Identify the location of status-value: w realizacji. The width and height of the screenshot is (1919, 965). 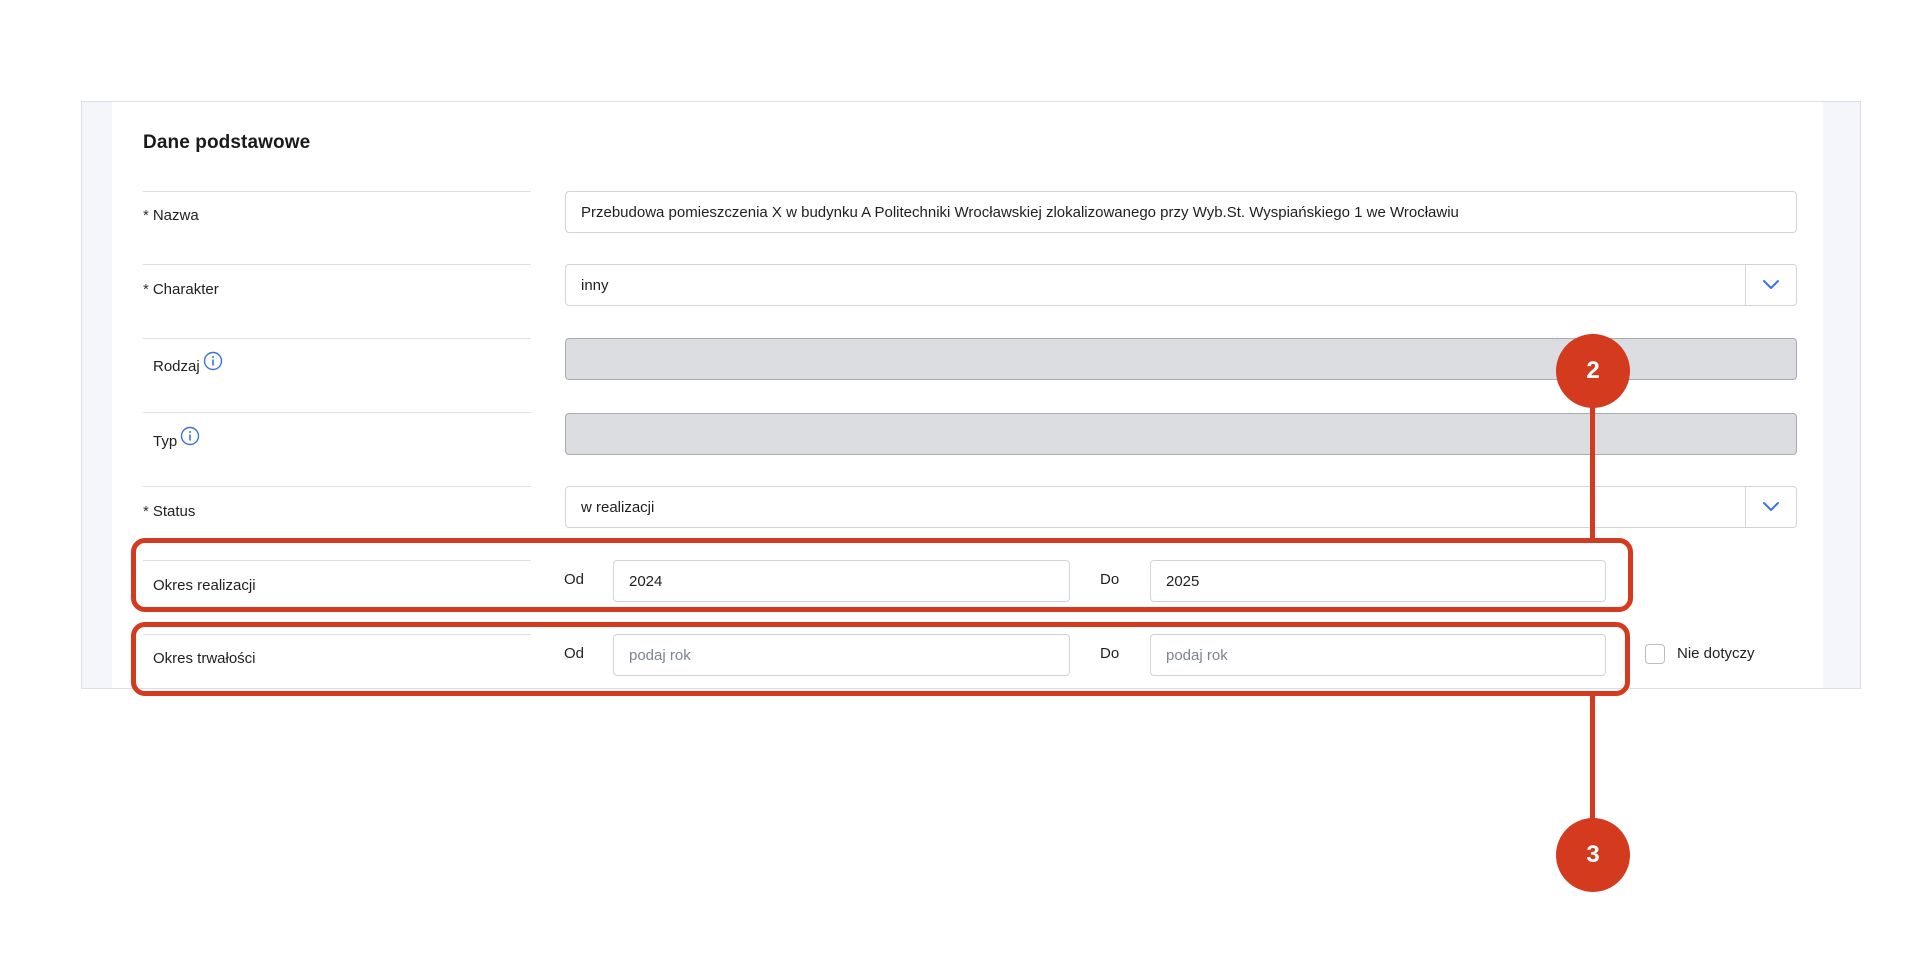
(618, 507).